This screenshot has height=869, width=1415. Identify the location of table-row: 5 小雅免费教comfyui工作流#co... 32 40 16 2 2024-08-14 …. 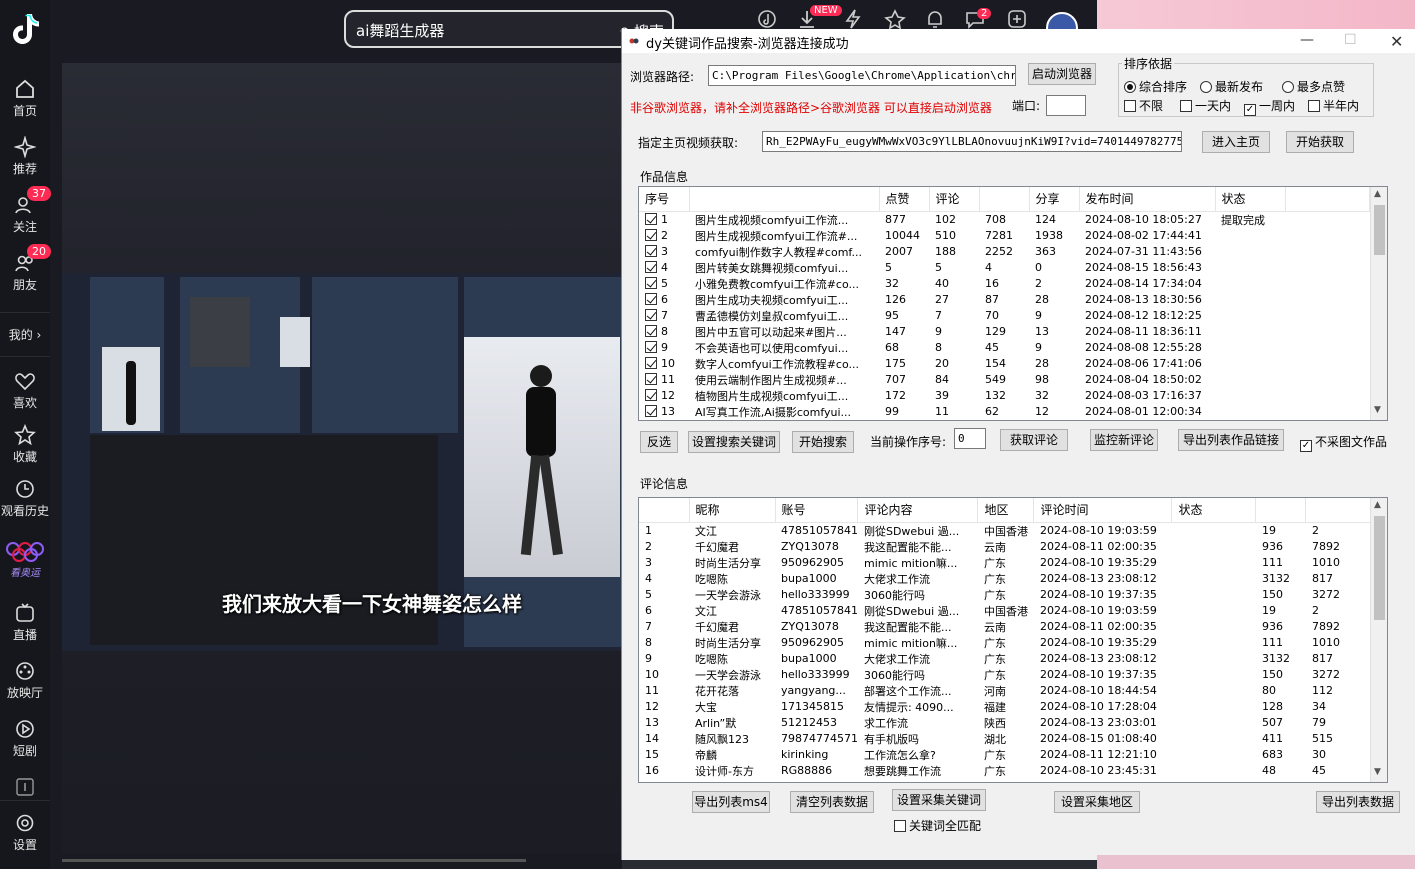
(1004, 284).